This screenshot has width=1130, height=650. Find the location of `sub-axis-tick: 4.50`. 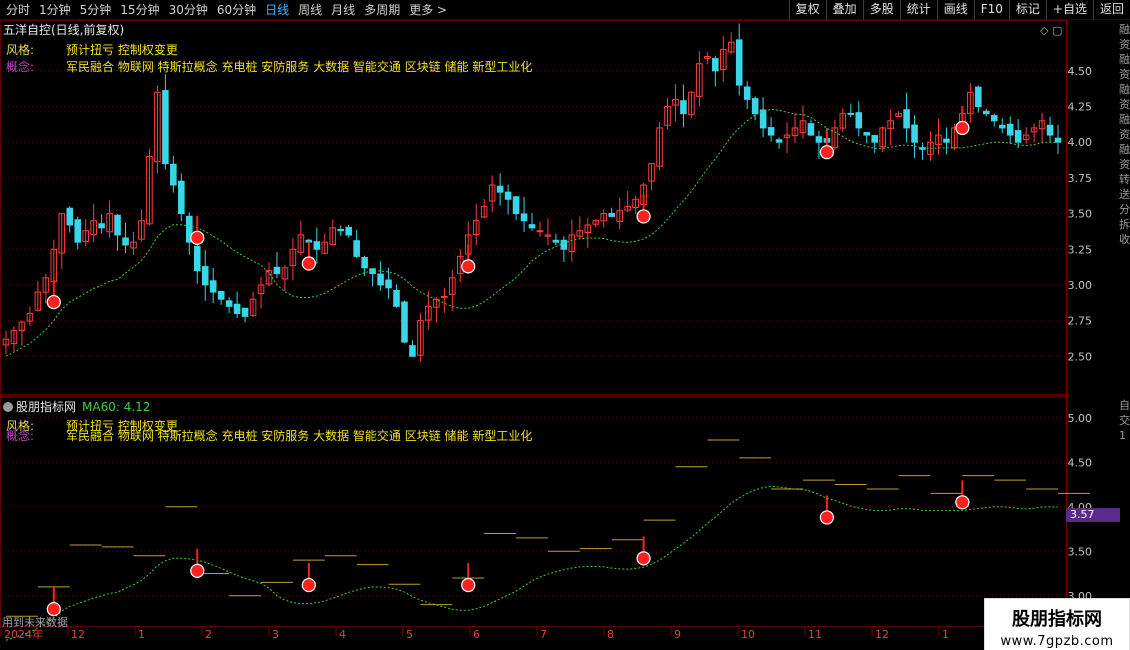

sub-axis-tick: 4.50 is located at coordinates (1080, 462).